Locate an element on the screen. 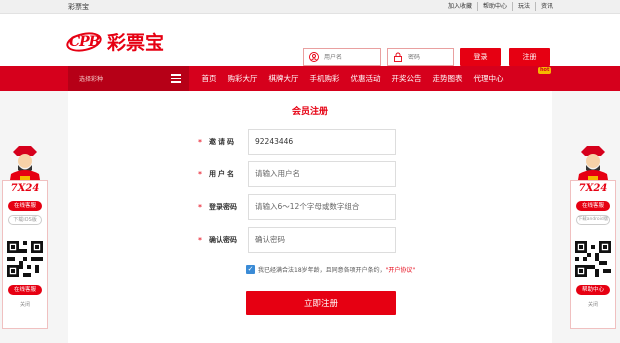  confirm-password-input: 确认密码 is located at coordinates (322, 240).